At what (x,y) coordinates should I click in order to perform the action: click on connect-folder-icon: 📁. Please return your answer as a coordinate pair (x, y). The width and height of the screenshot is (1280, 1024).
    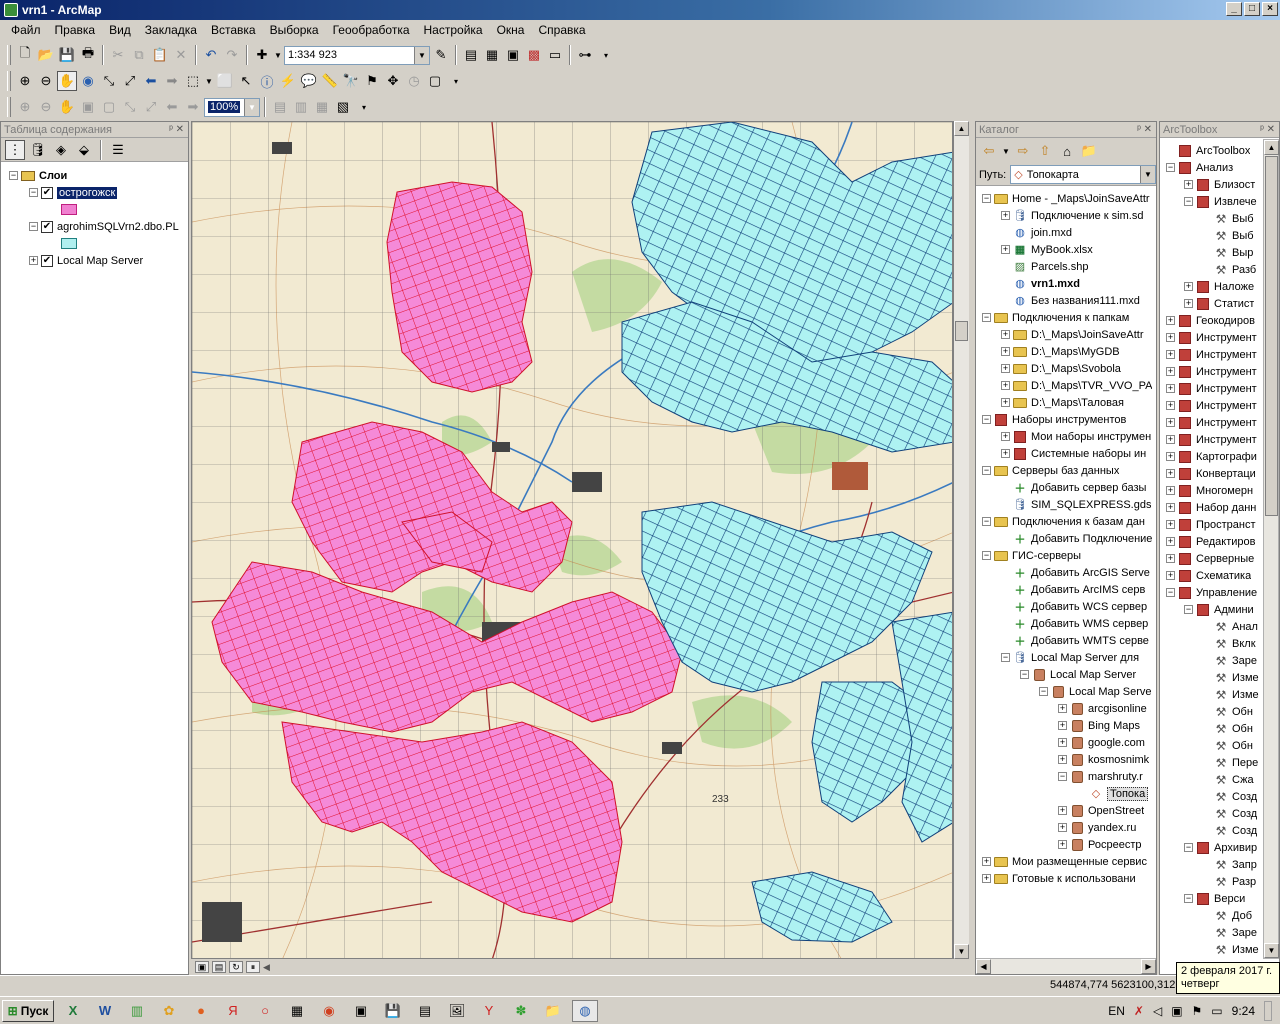
    Looking at the image, I should click on (1089, 151).